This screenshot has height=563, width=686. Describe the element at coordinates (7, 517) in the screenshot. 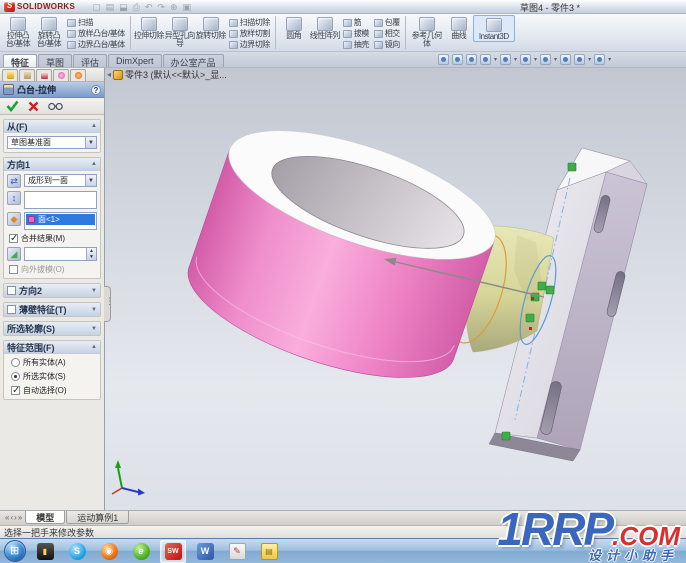

I see `scroll-first-icon: «` at that location.